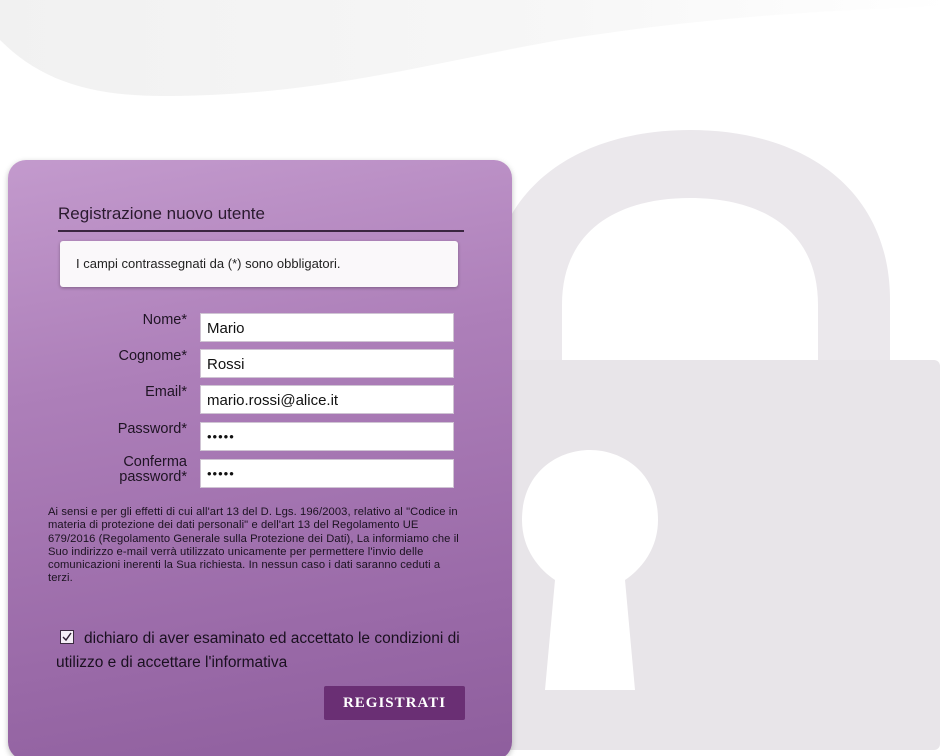  Describe the element at coordinates (261, 218) in the screenshot. I see `form-title: Registrazione nuovo utente` at that location.